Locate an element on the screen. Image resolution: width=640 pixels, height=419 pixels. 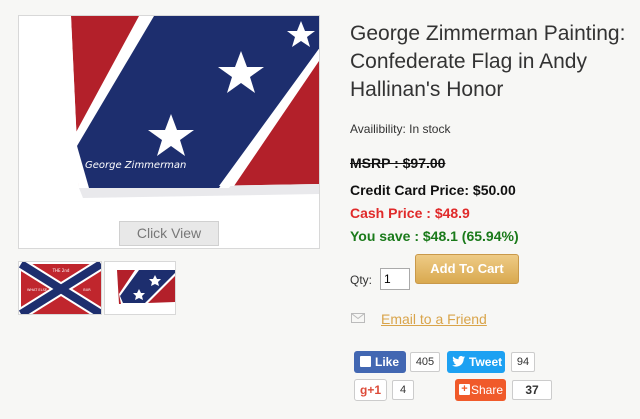
google-plus-button: g+1 is located at coordinates (370, 390).